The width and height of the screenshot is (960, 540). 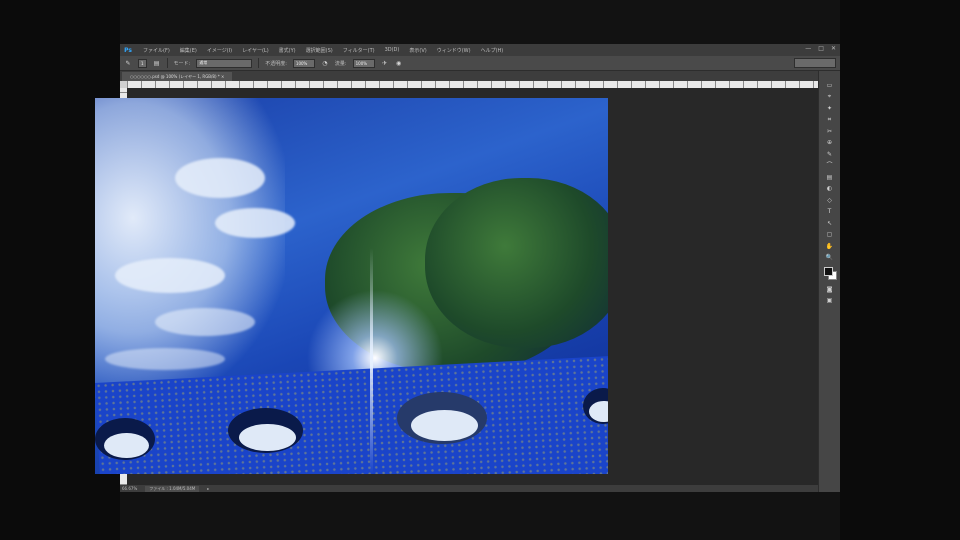 I want to click on menu-file: ファイル(F), so click(x=156, y=50).